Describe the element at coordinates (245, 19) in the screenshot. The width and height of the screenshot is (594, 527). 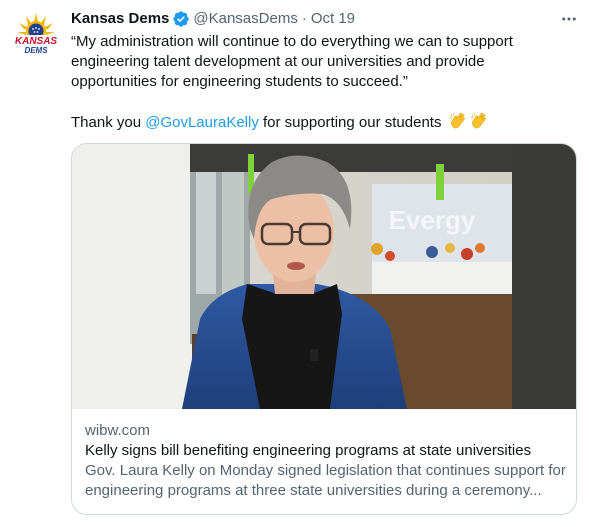
I see `handle: @KansasDems` at that location.